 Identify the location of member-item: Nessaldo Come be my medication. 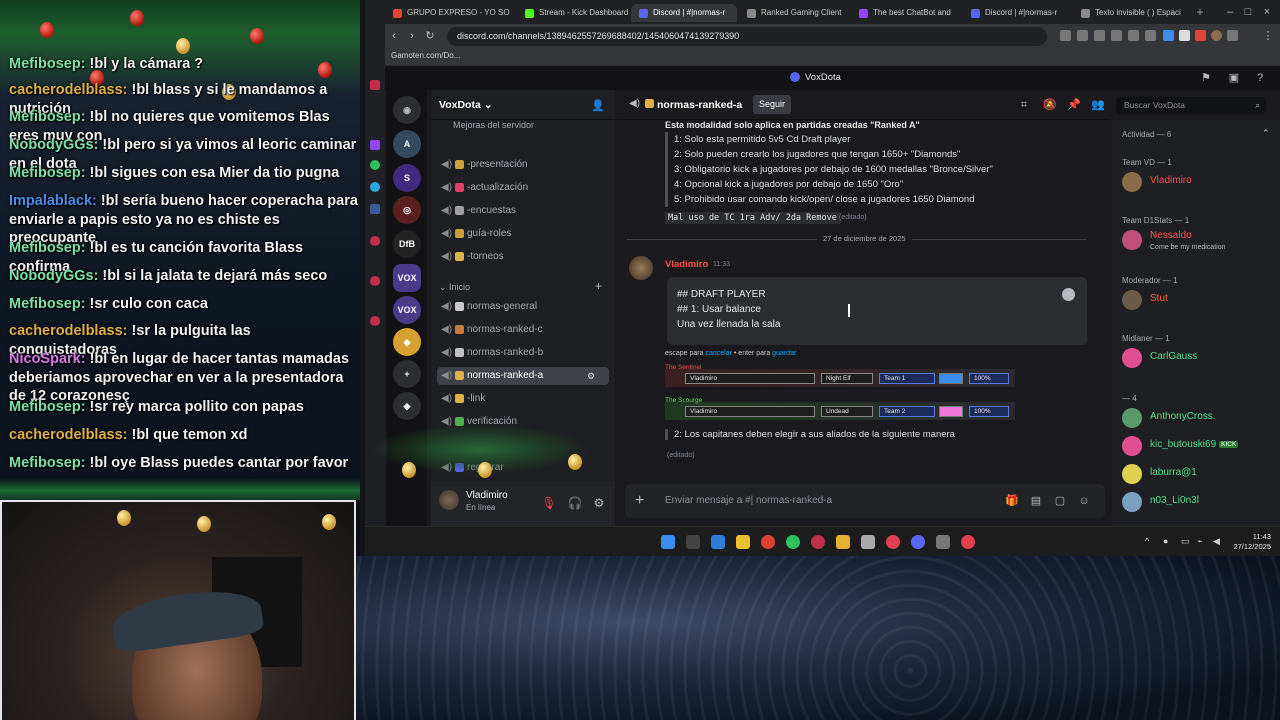
(1197, 240).